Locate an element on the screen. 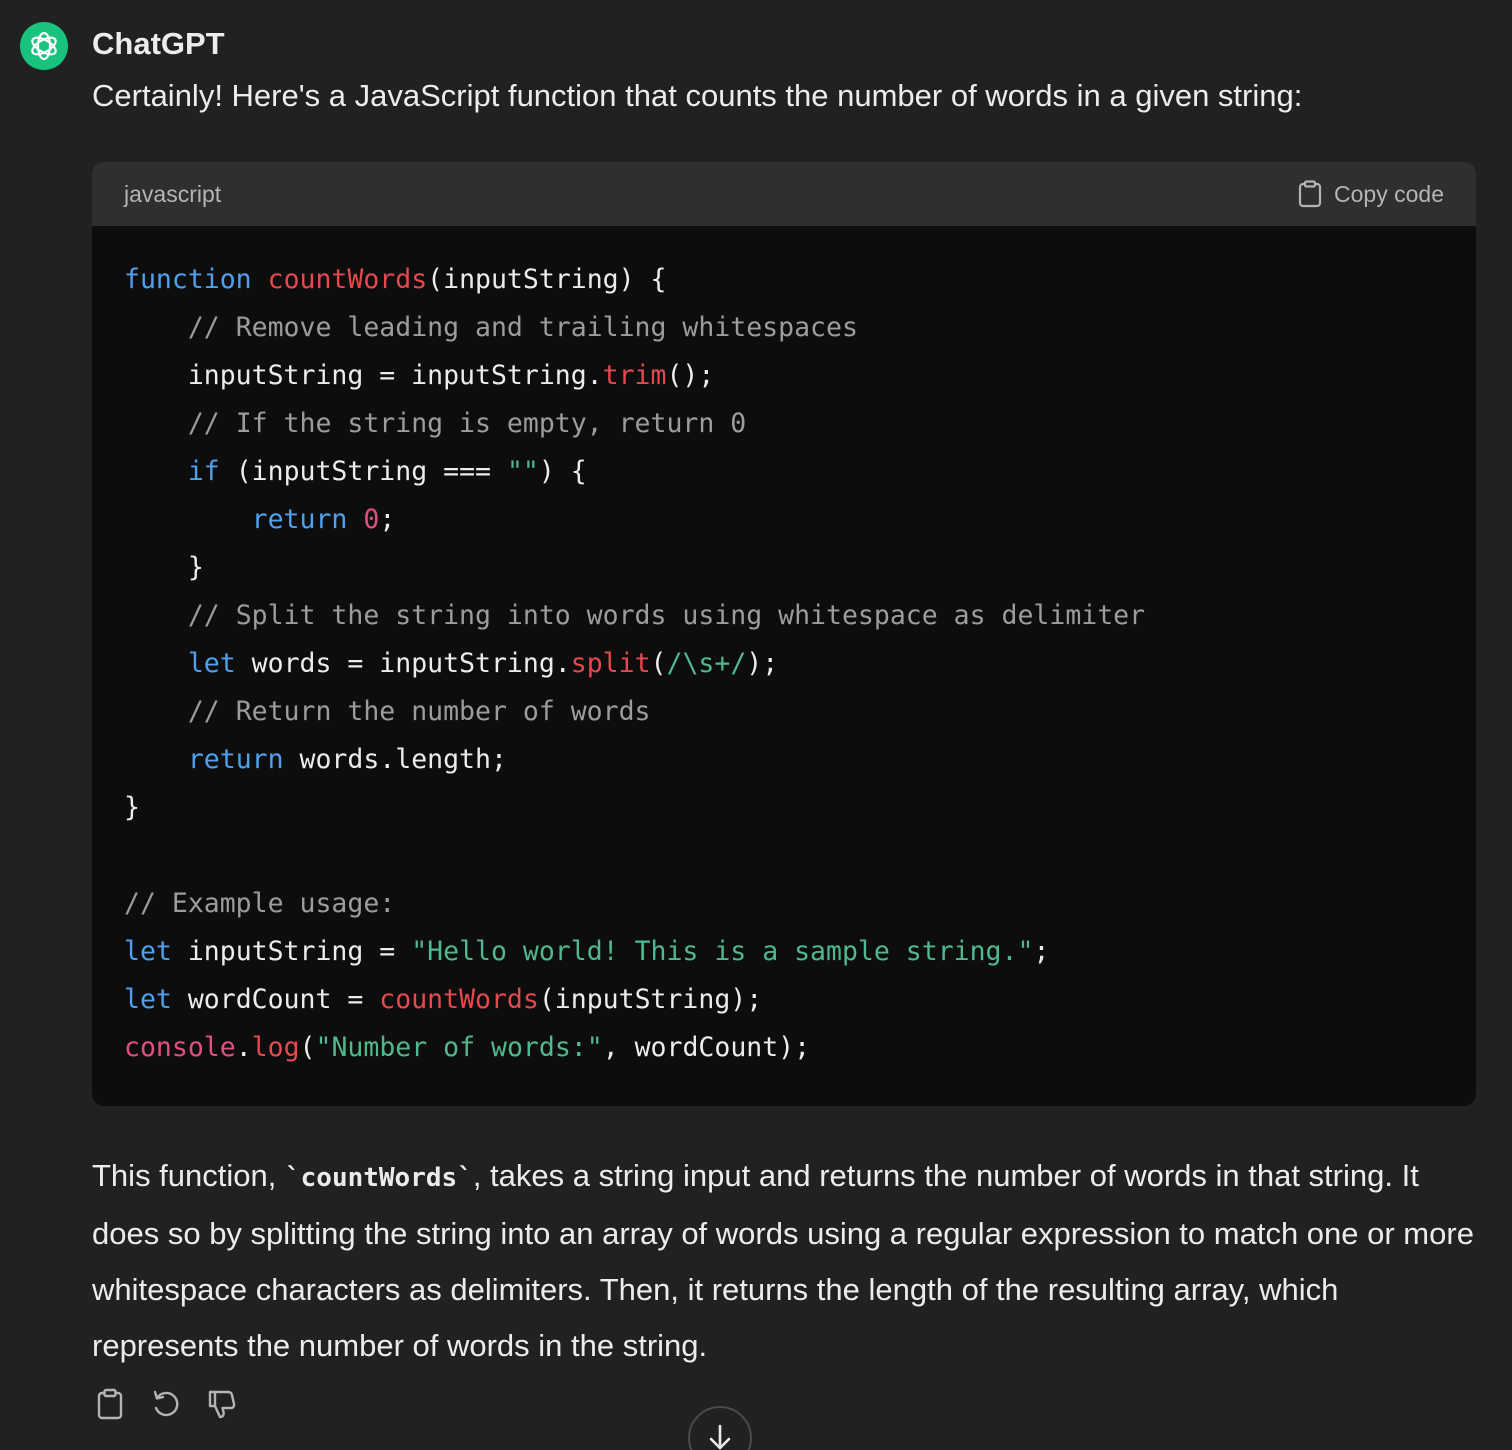 The height and width of the screenshot is (1450, 1512). code-line: if (inputString === "") { is located at coordinates (387, 471).